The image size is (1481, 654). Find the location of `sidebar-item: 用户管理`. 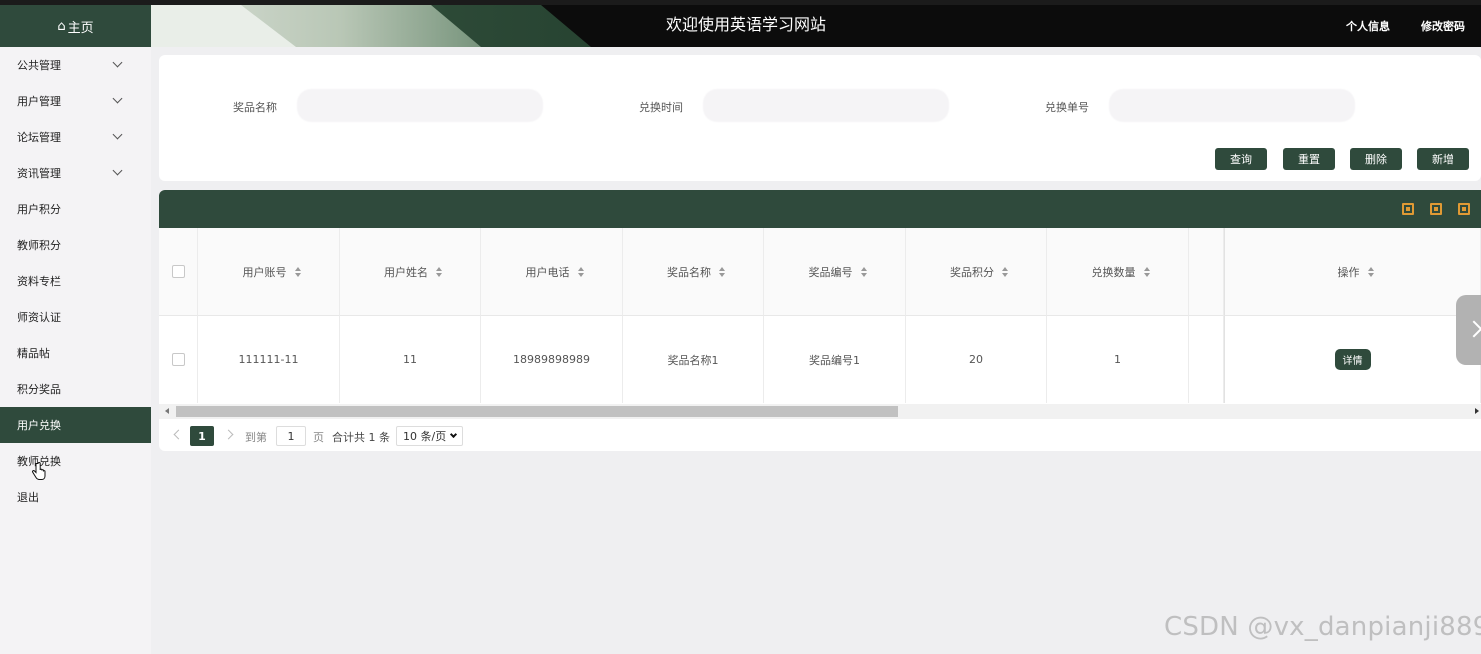

sidebar-item: 用户管理 is located at coordinates (75, 101).